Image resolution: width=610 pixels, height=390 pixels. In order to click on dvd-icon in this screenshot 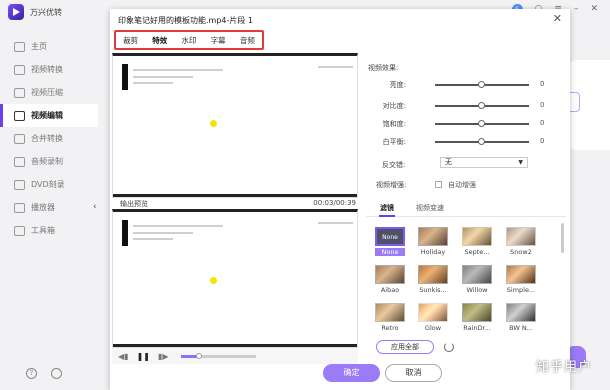, I will do `click(19, 184)`.